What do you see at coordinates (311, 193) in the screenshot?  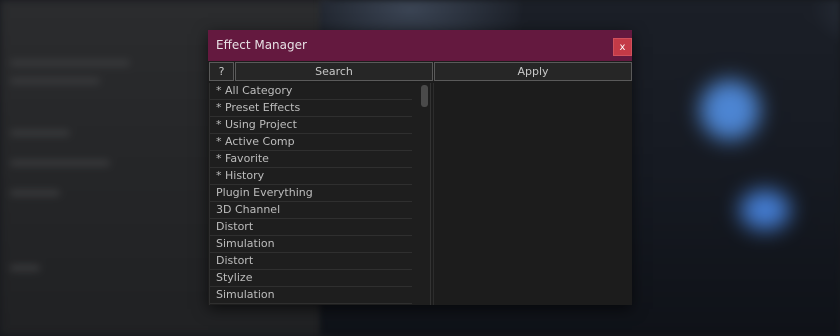 I see `list-item: Plugin Everything` at bounding box center [311, 193].